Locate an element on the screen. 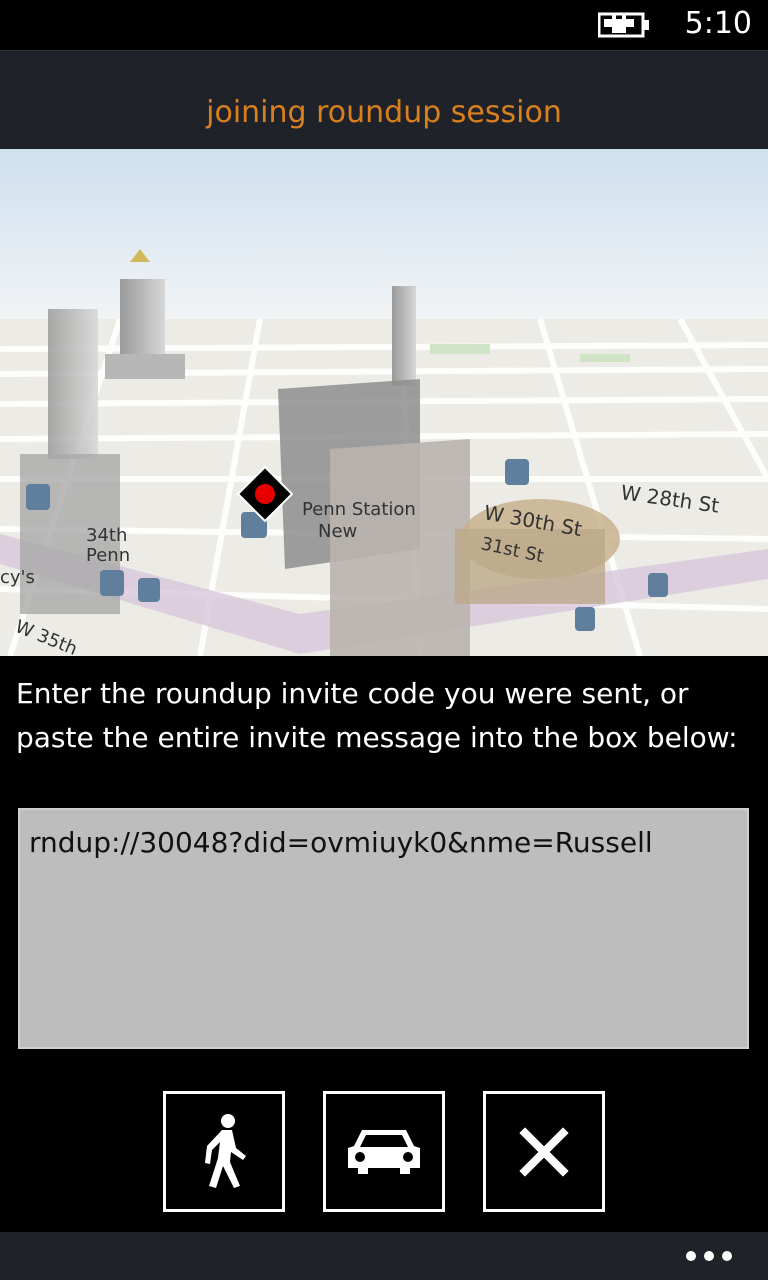 This screenshot has width=768, height=1280. map-sky is located at coordinates (384, 236).